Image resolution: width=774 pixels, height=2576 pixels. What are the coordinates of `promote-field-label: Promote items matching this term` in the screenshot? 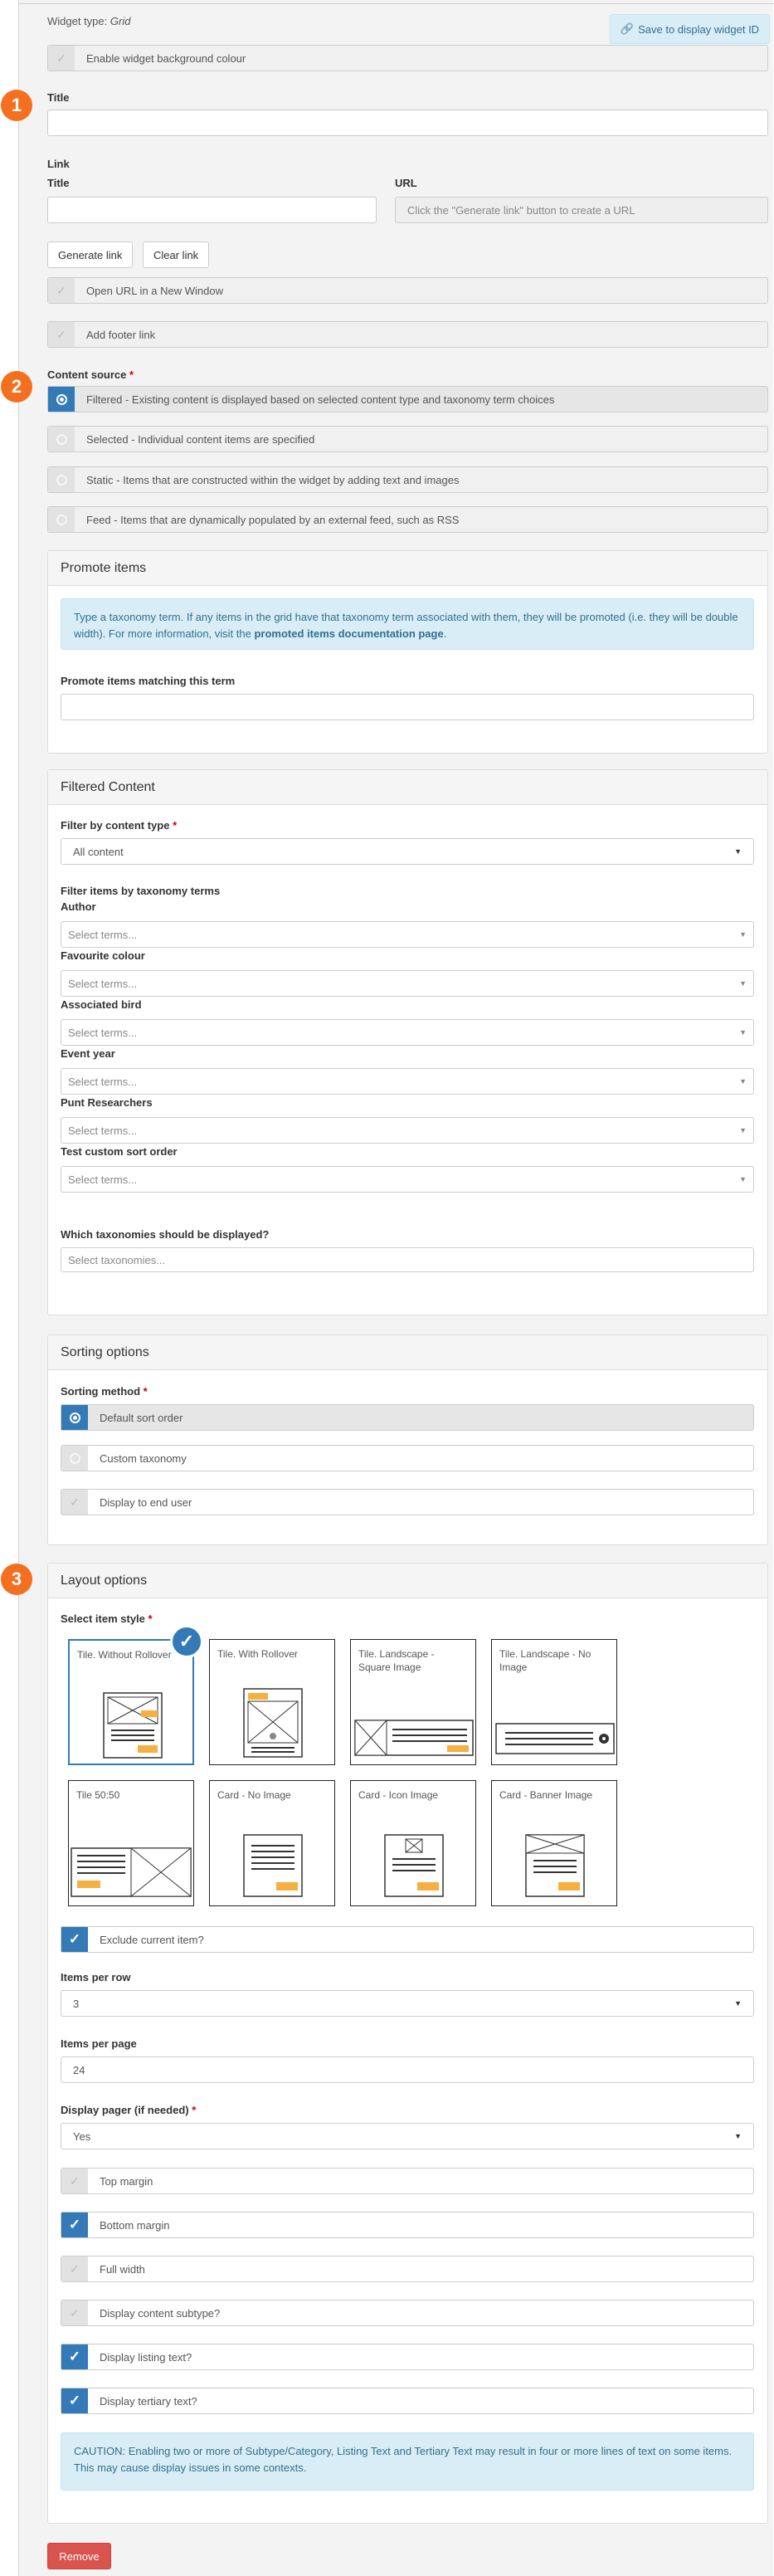 It's located at (148, 681).